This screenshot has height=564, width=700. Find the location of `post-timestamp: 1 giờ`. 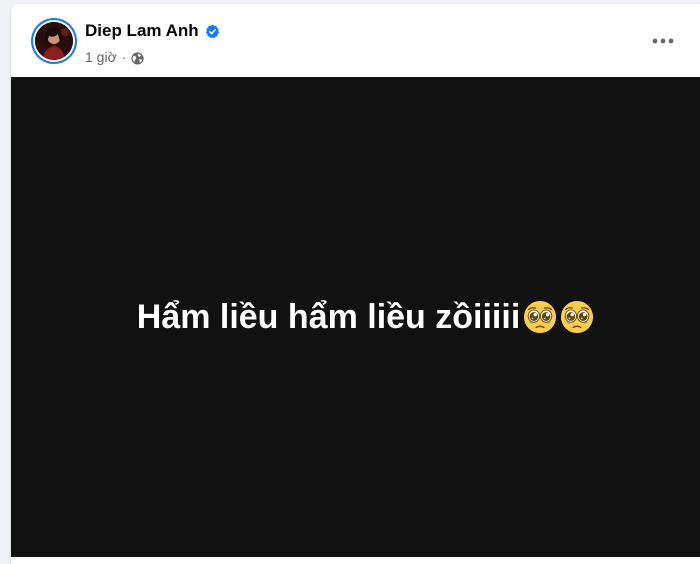

post-timestamp: 1 giờ is located at coordinates (101, 57).